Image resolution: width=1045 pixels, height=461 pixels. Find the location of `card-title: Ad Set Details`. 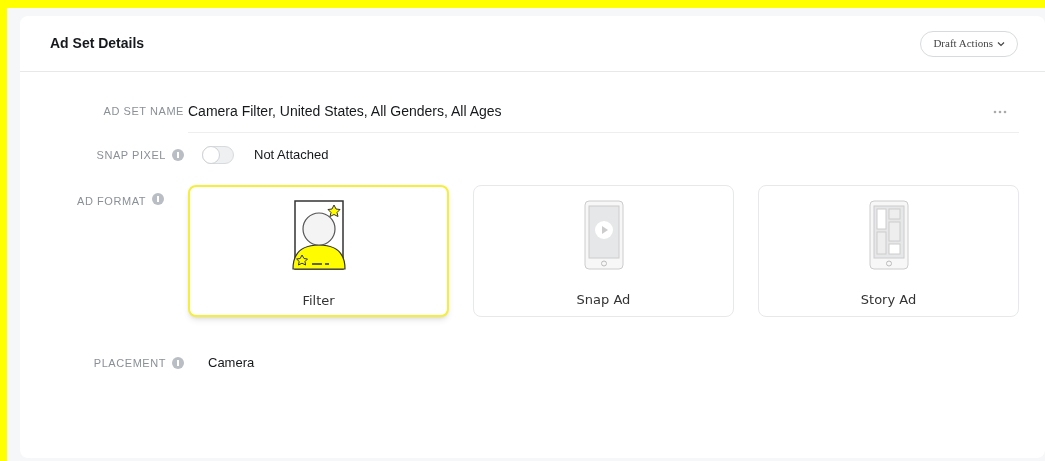

card-title: Ad Set Details is located at coordinates (97, 43).